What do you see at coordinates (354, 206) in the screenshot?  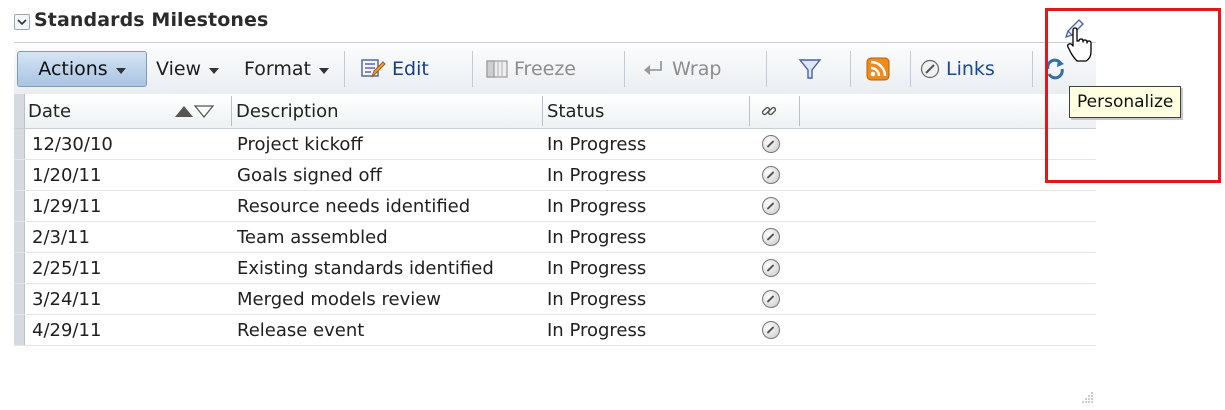 I see `description-cell: Resource needs identified` at bounding box center [354, 206].